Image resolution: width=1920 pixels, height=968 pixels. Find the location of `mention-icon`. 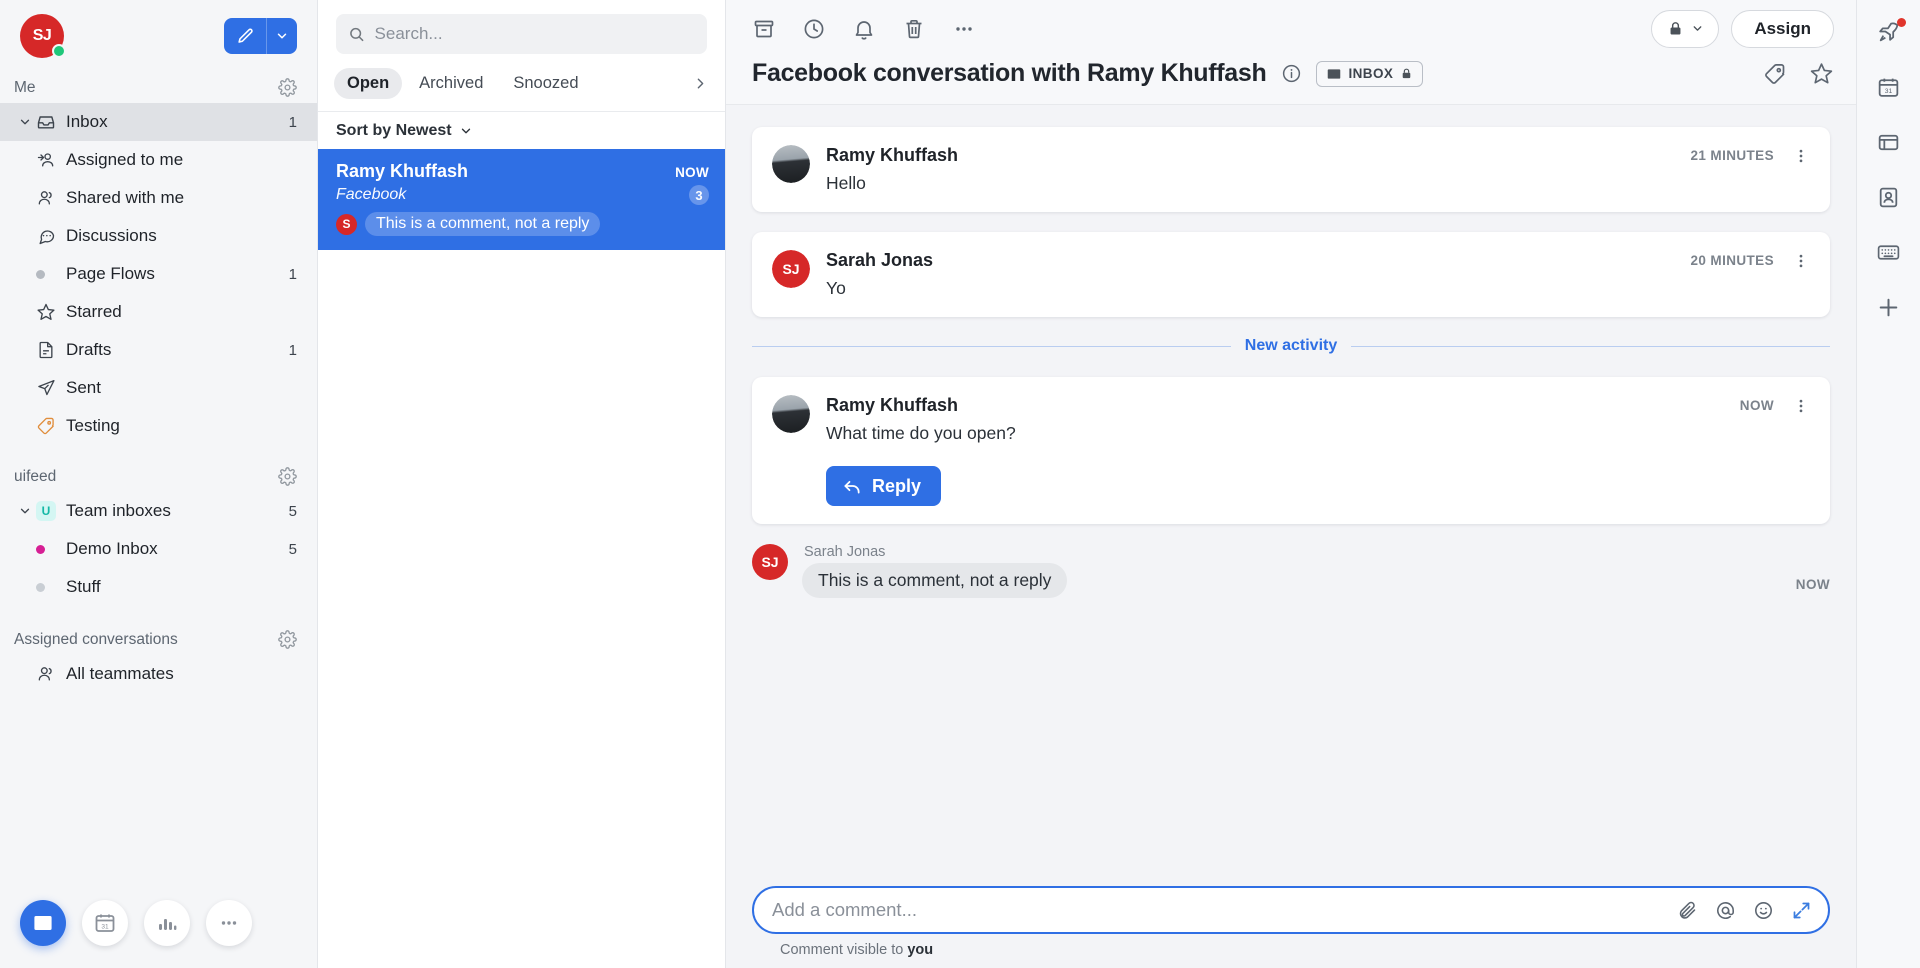

mention-icon is located at coordinates (1725, 910).